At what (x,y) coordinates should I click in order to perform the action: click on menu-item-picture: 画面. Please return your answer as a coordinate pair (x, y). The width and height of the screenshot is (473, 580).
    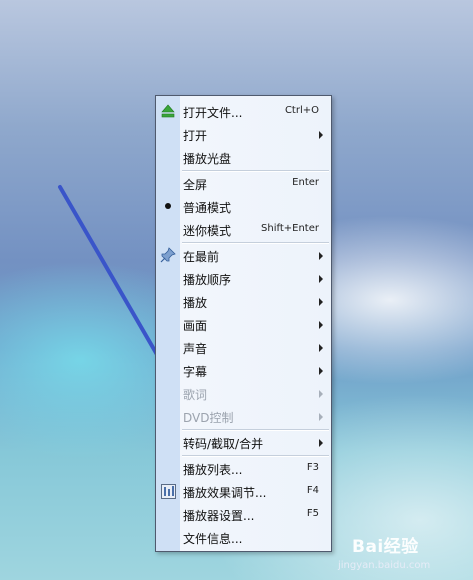
    Looking at the image, I should click on (243, 324).